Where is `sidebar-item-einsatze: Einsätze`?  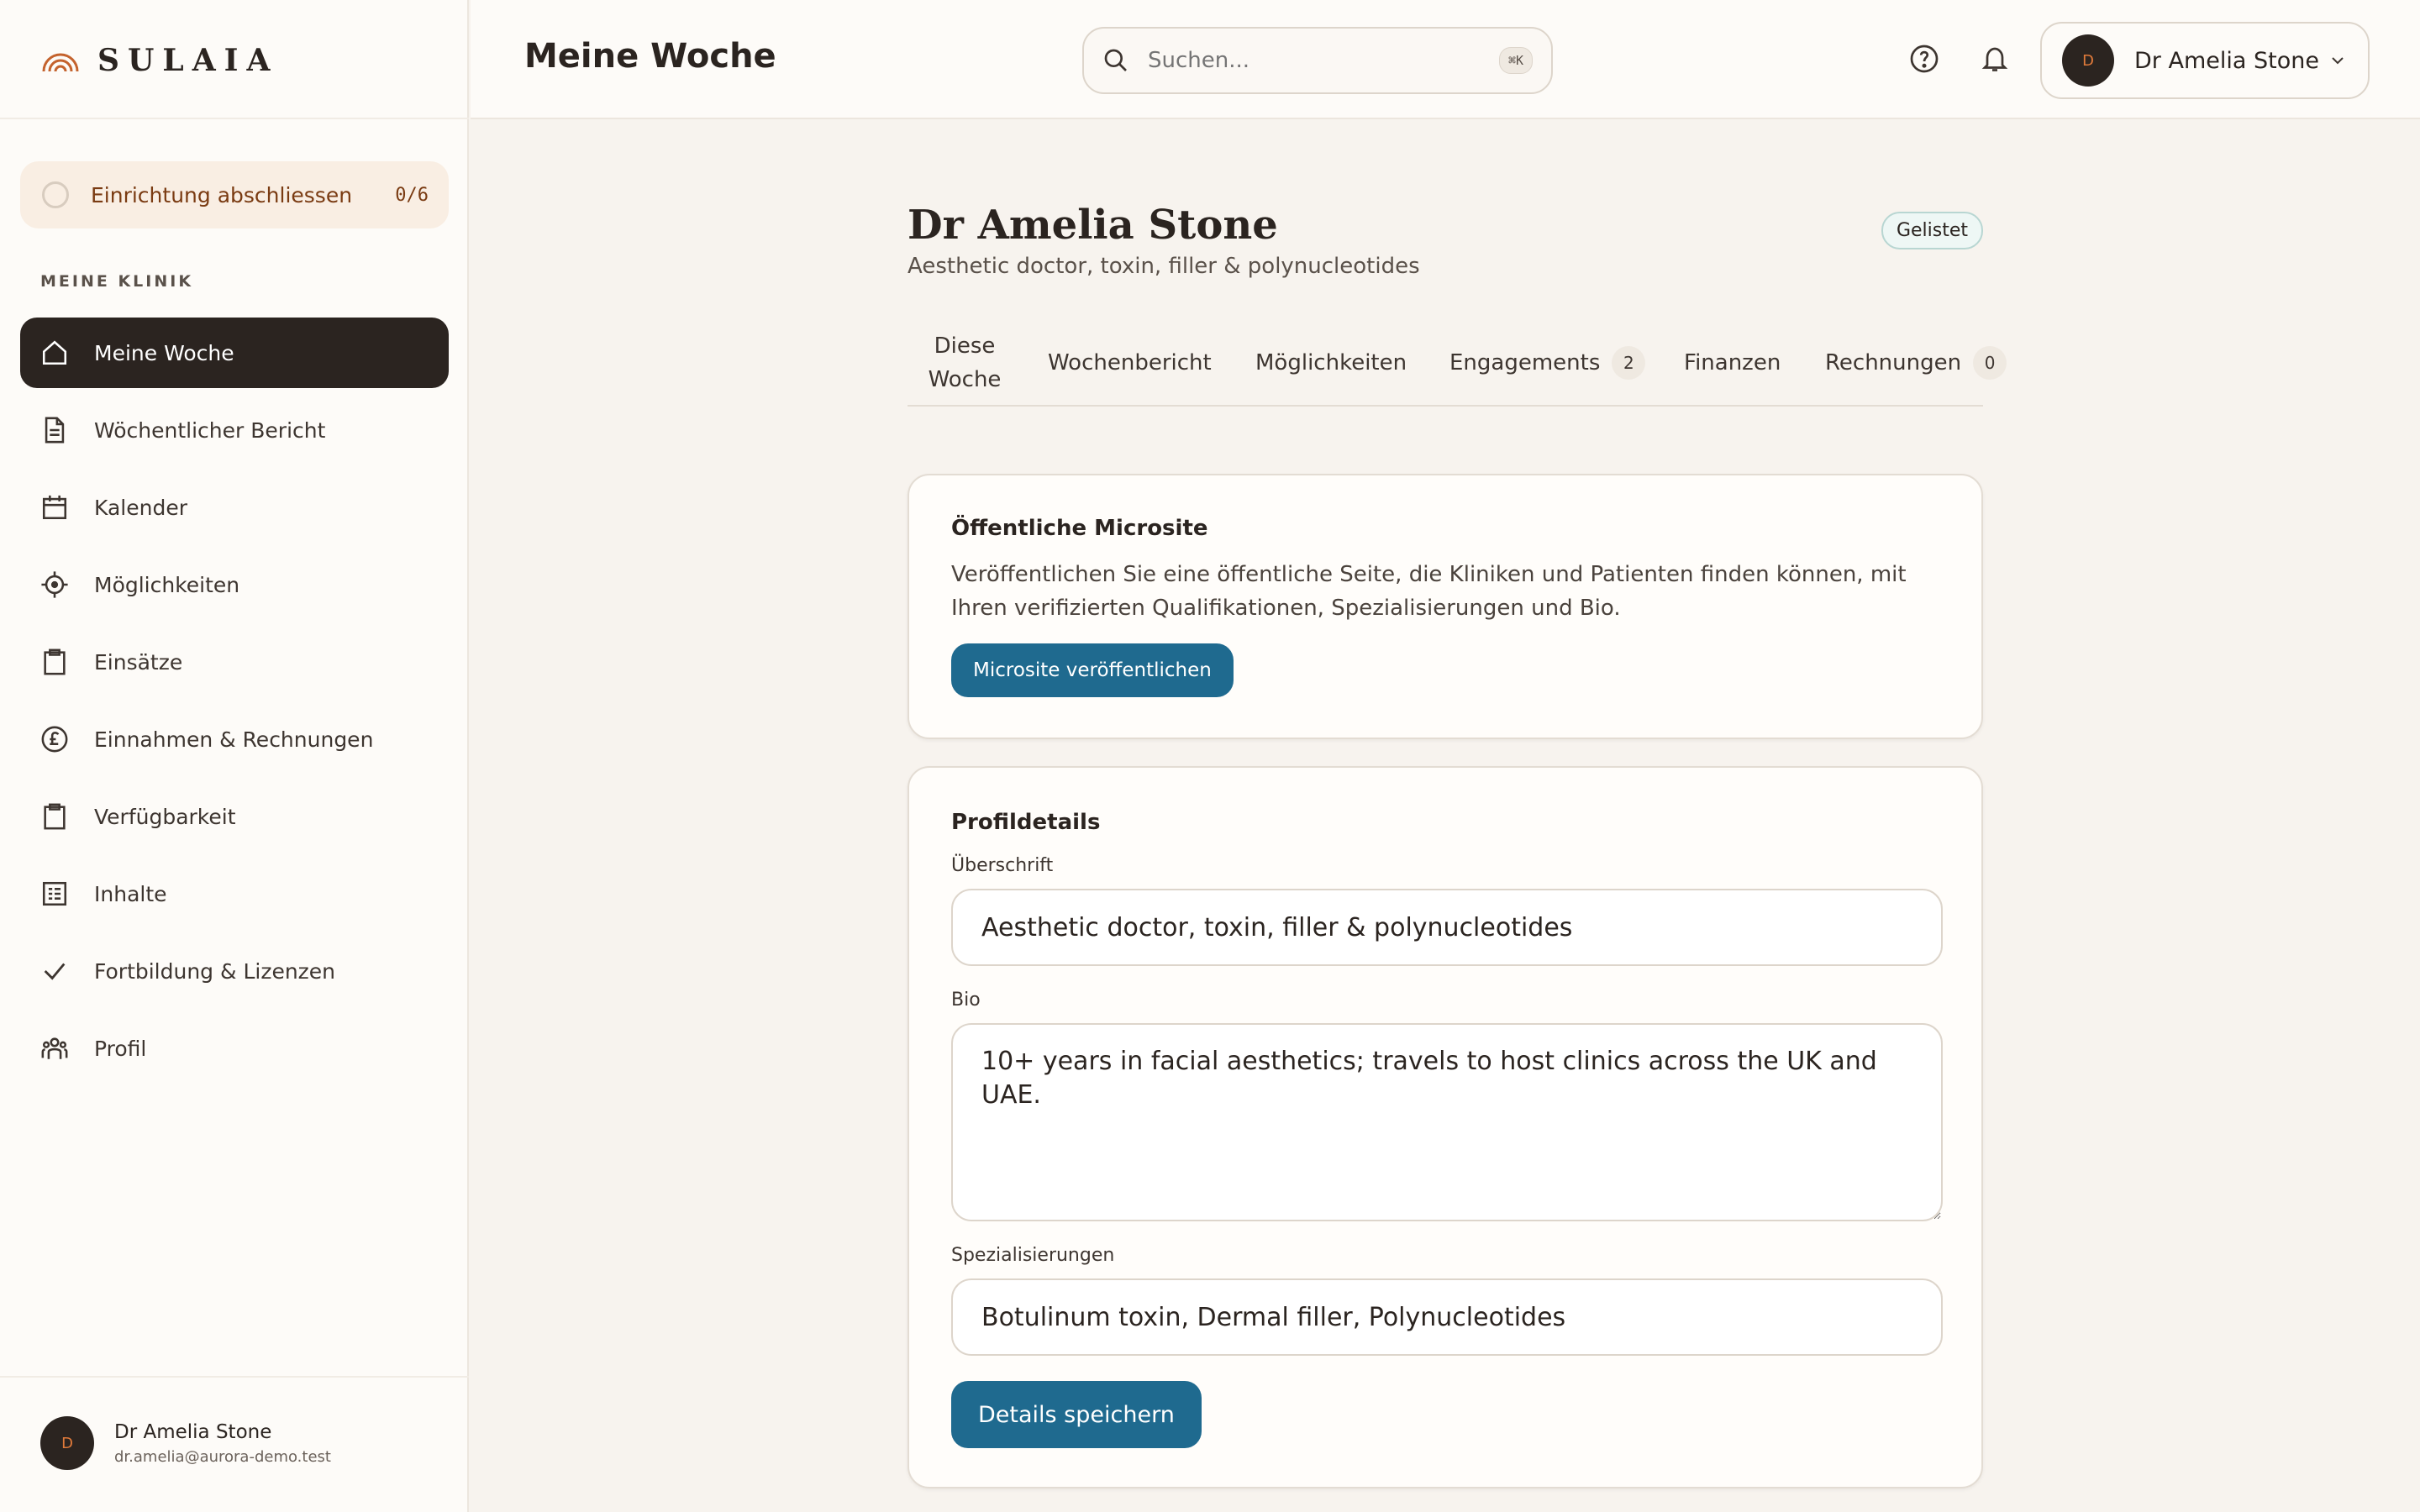 sidebar-item-einsatze: Einsätze is located at coordinates (234, 662).